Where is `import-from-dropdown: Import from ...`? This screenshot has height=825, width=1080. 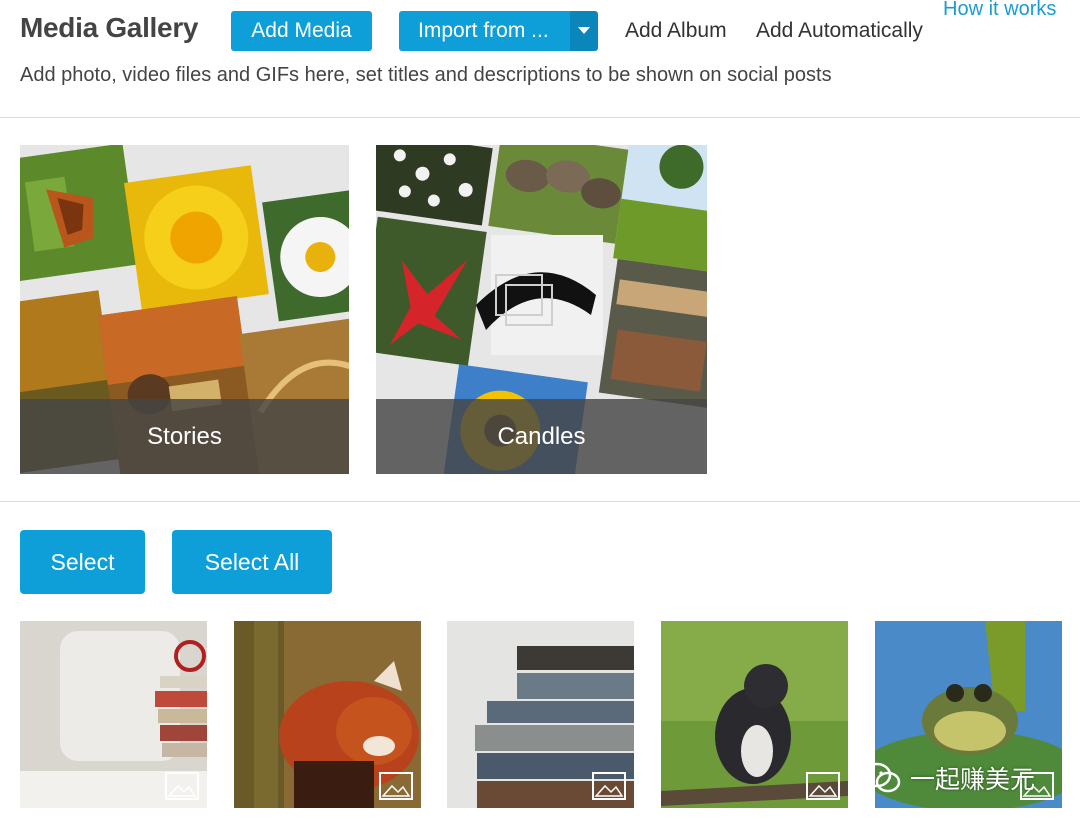 import-from-dropdown: Import from ... is located at coordinates (498, 31).